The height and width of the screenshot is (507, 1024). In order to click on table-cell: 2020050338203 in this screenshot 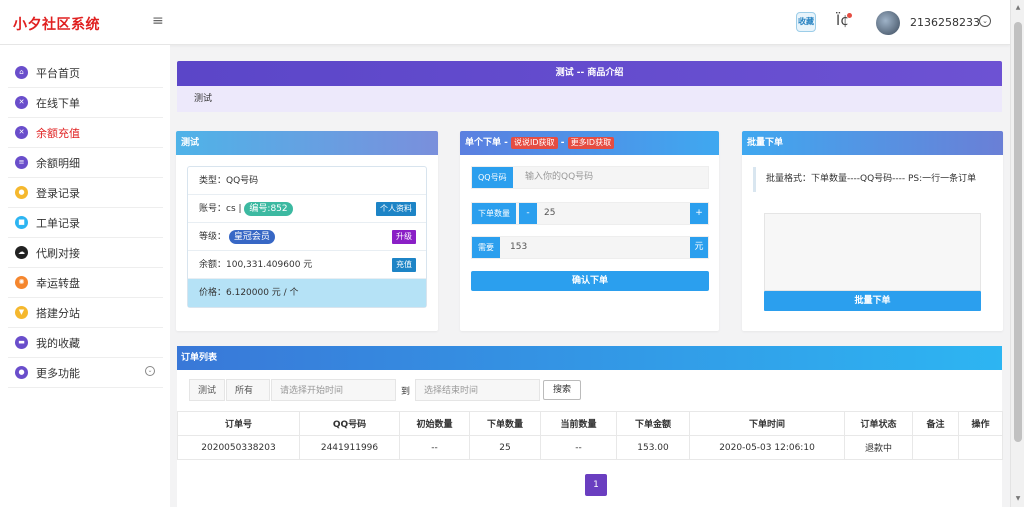, I will do `click(238, 447)`.